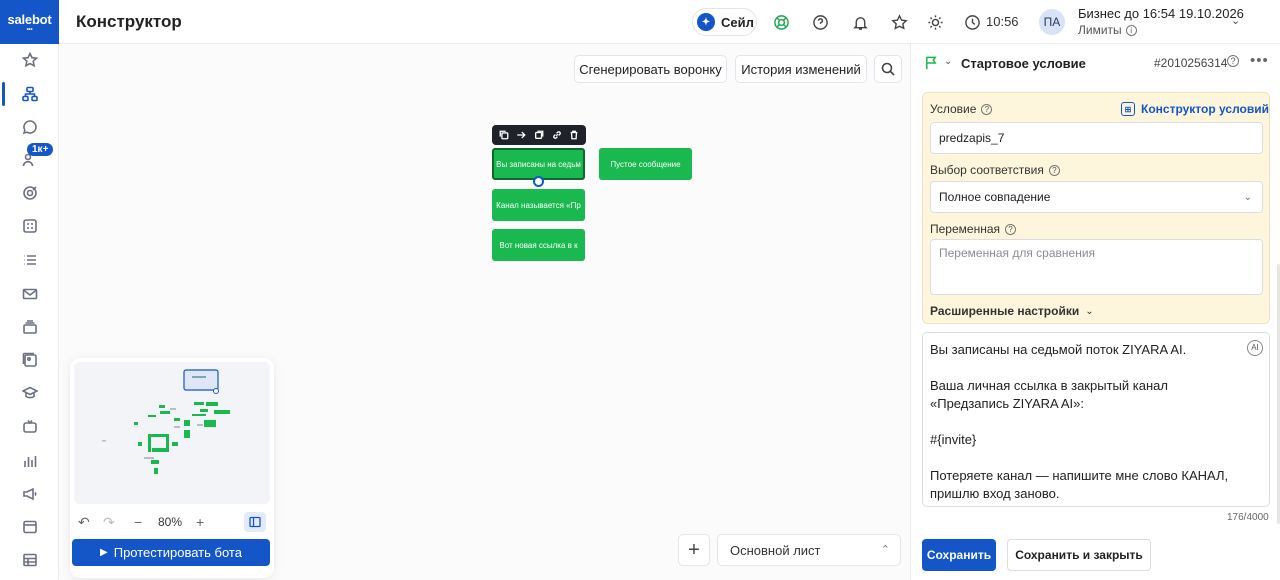 The image size is (1280, 580). What do you see at coordinates (1248, 517) in the screenshot?
I see `char-counter: 176/4000` at bounding box center [1248, 517].